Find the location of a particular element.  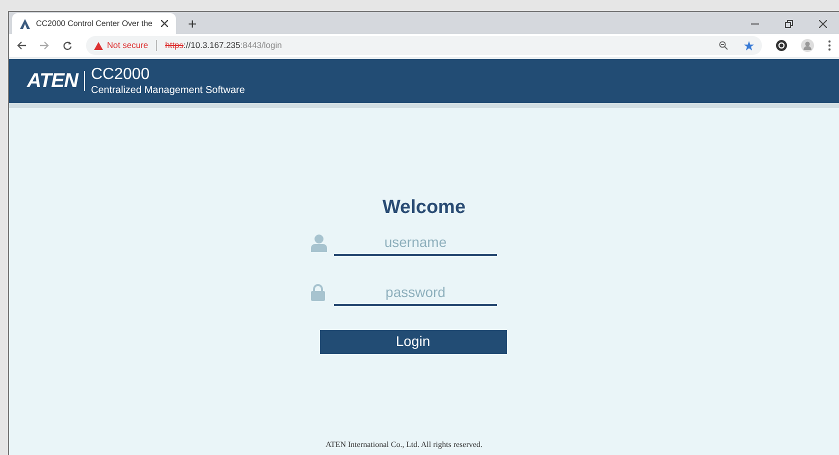

new-tab-button: + is located at coordinates (192, 24).